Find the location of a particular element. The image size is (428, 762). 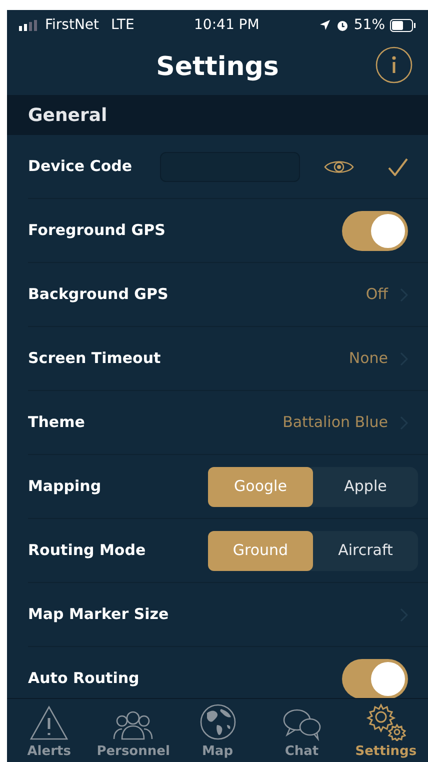

tab-bar-item: Settings is located at coordinates (386, 730).